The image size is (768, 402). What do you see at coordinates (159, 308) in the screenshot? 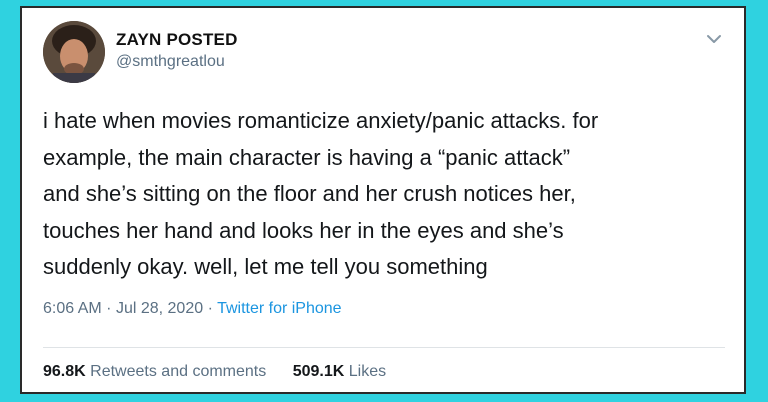
I see `tweet-date: Jul 28, 2020` at bounding box center [159, 308].